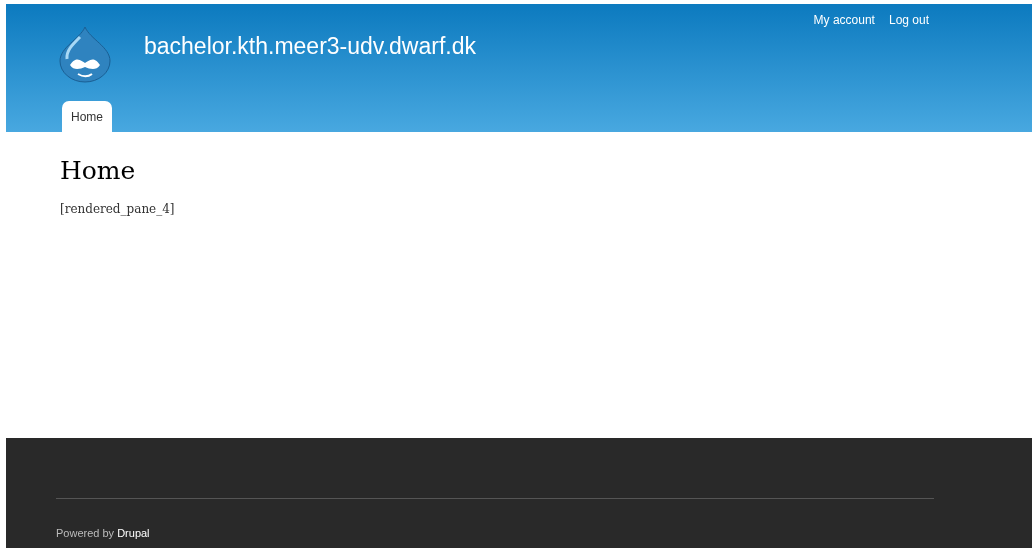 The image size is (1034, 548). Describe the element at coordinates (85, 53) in the screenshot. I see `logo-icon` at that location.